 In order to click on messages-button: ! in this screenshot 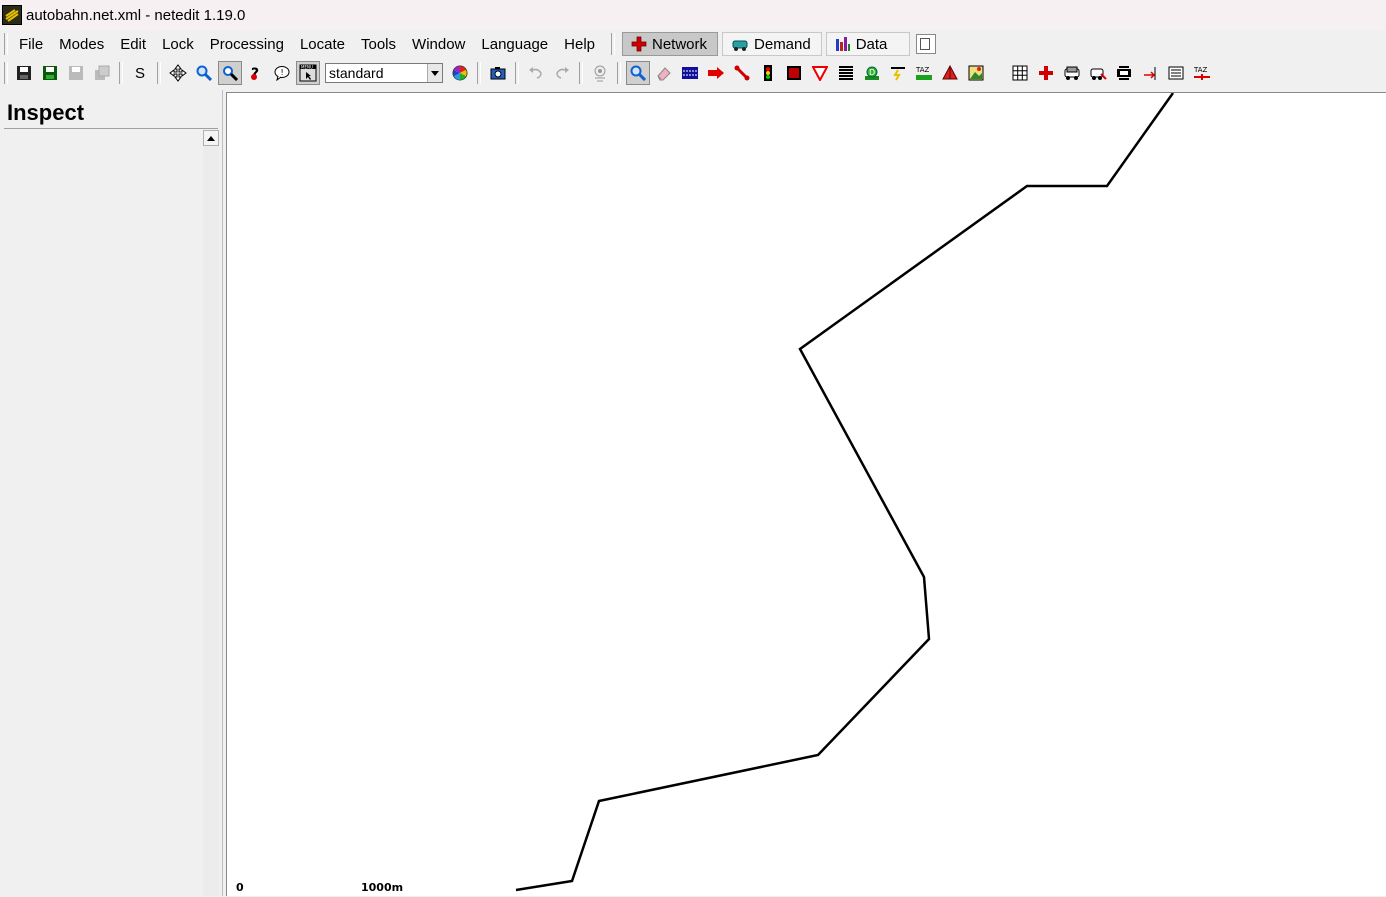, I will do `click(282, 73)`.